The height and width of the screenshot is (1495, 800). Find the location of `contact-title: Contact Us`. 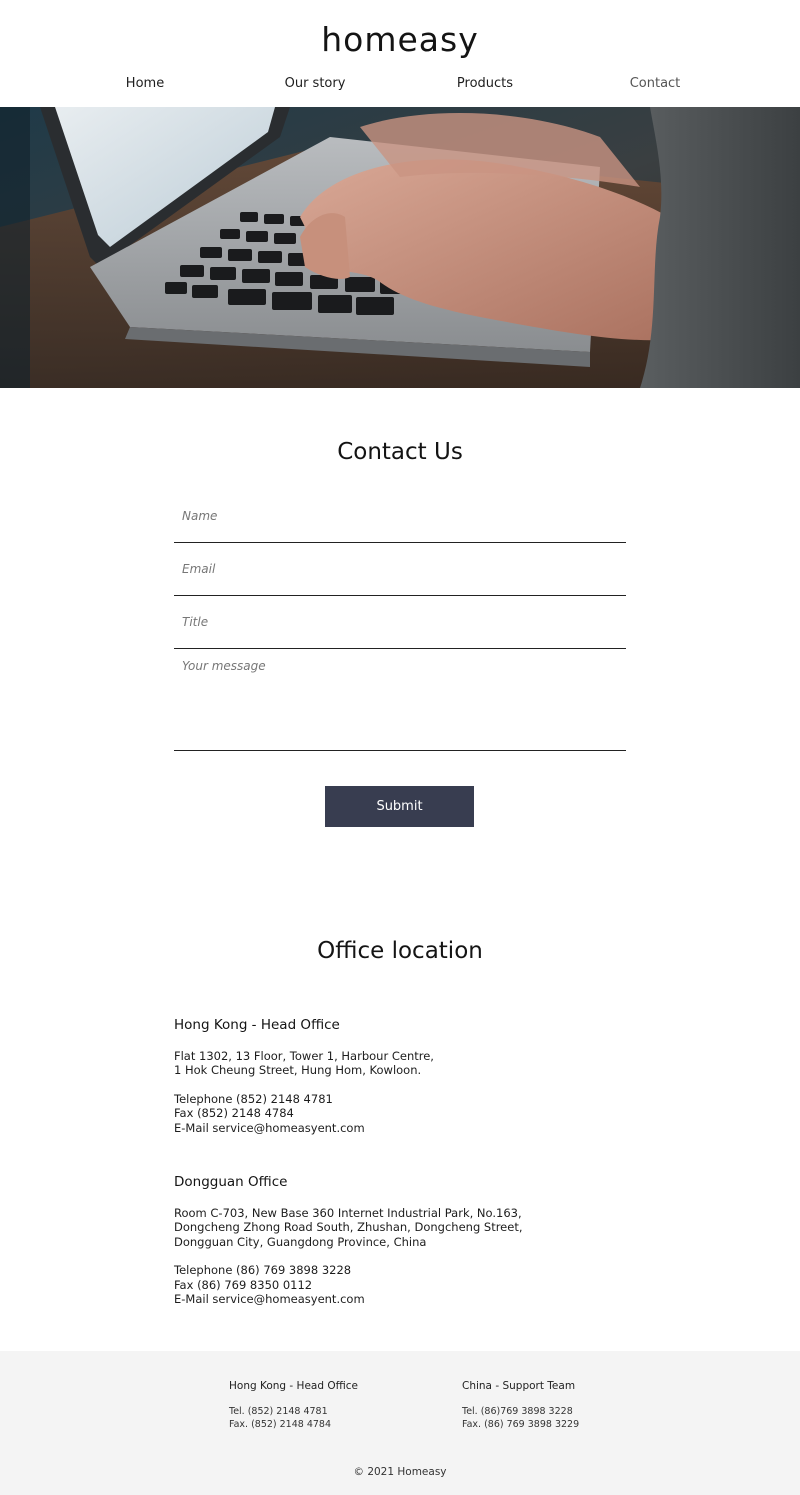

contact-title: Contact Us is located at coordinates (400, 452).